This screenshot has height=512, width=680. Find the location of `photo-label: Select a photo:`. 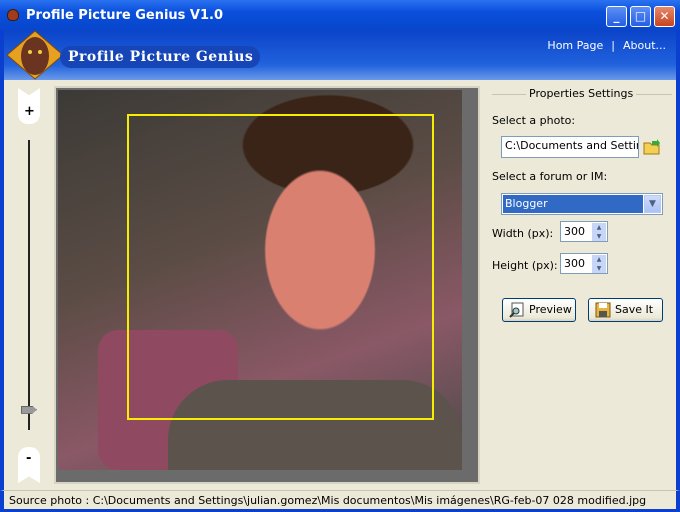

photo-label: Select a photo: is located at coordinates (534, 120).